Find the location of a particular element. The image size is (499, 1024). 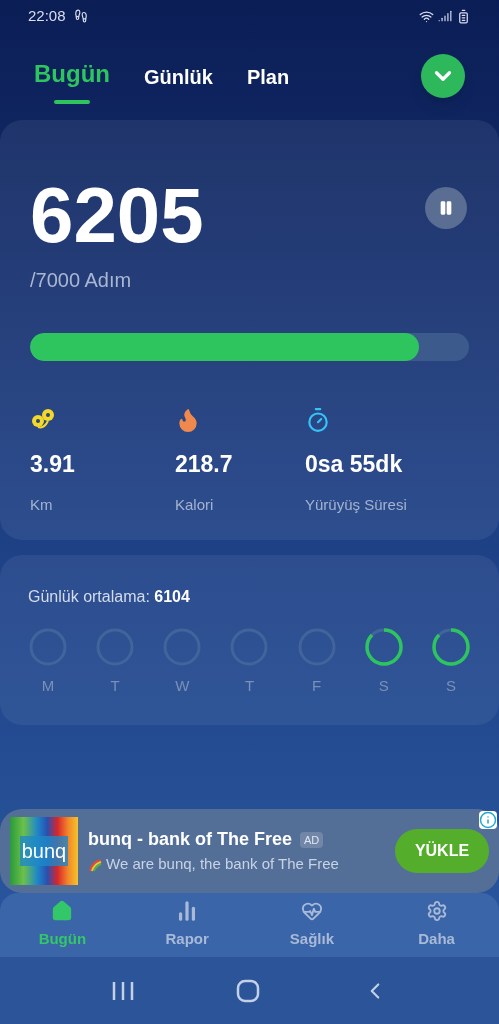

rainbow-icon is located at coordinates (95, 864).